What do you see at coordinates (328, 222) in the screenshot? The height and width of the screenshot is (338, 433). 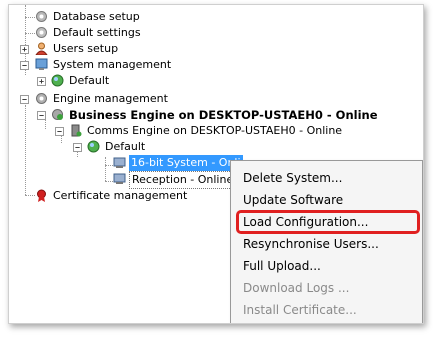 I see `highlight-box` at bounding box center [328, 222].